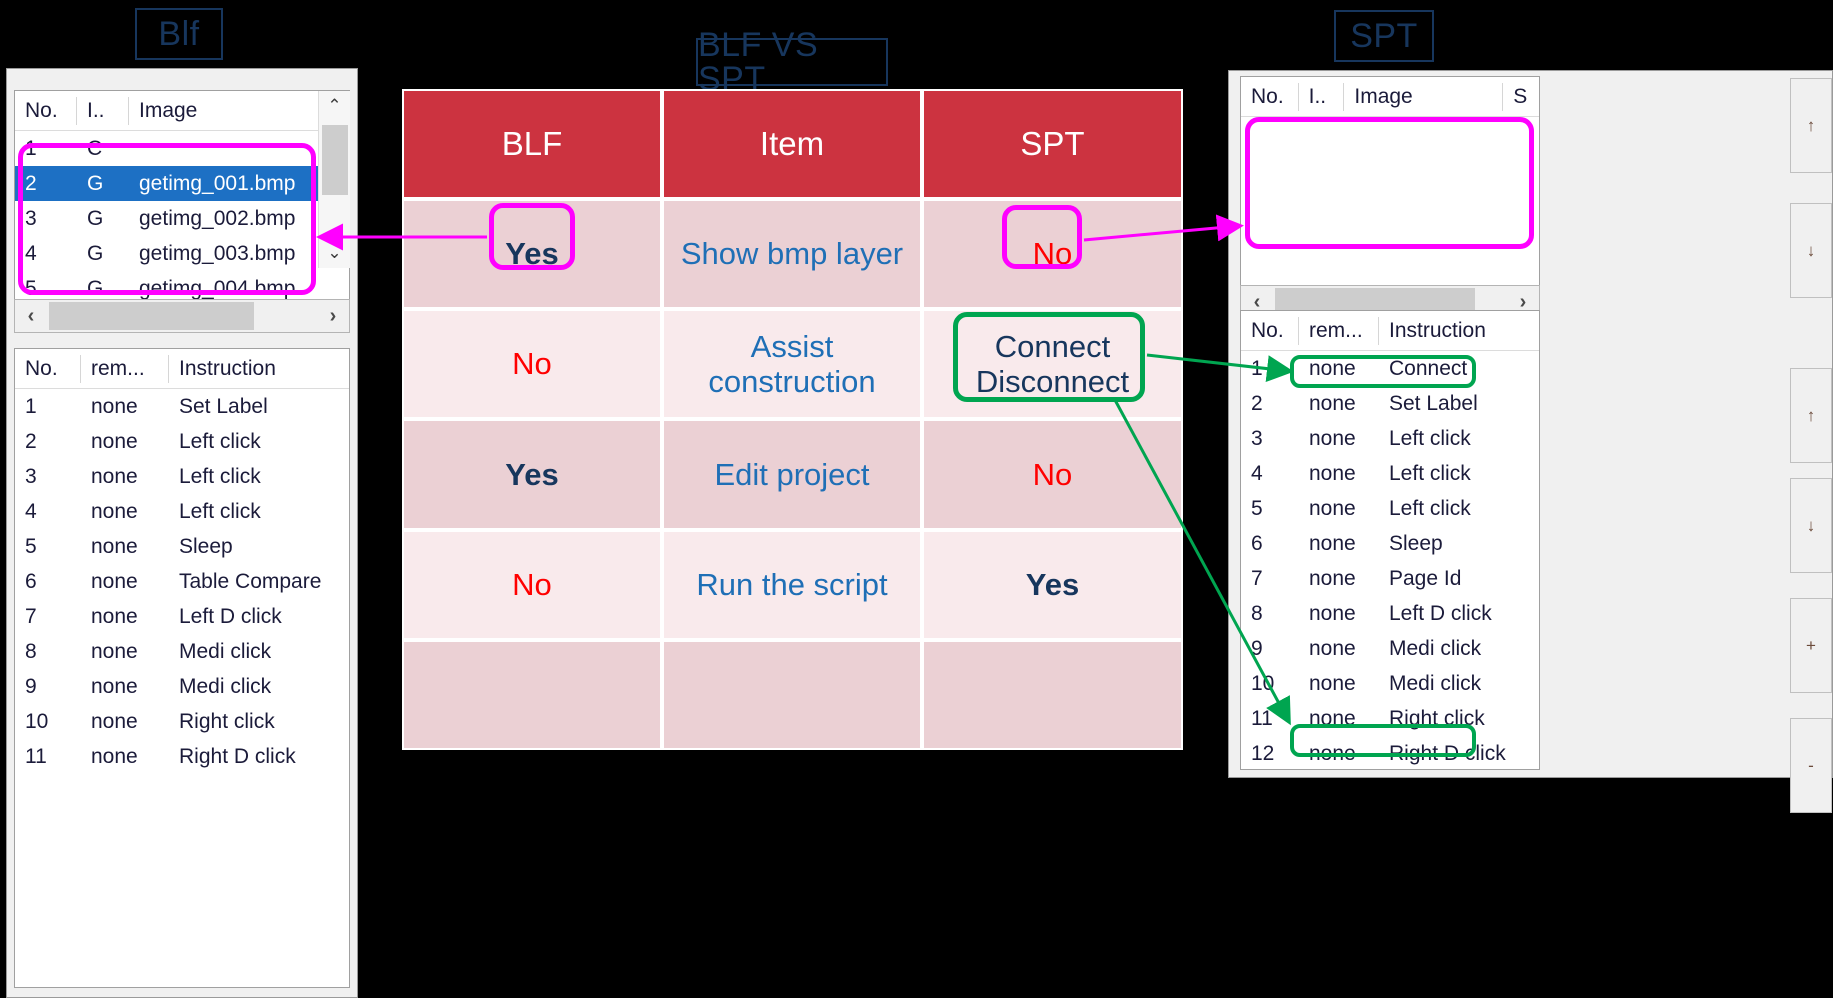 This screenshot has height=998, width=1833. I want to click on left-image-listview-header: No. I.. Image, so click(182, 111).